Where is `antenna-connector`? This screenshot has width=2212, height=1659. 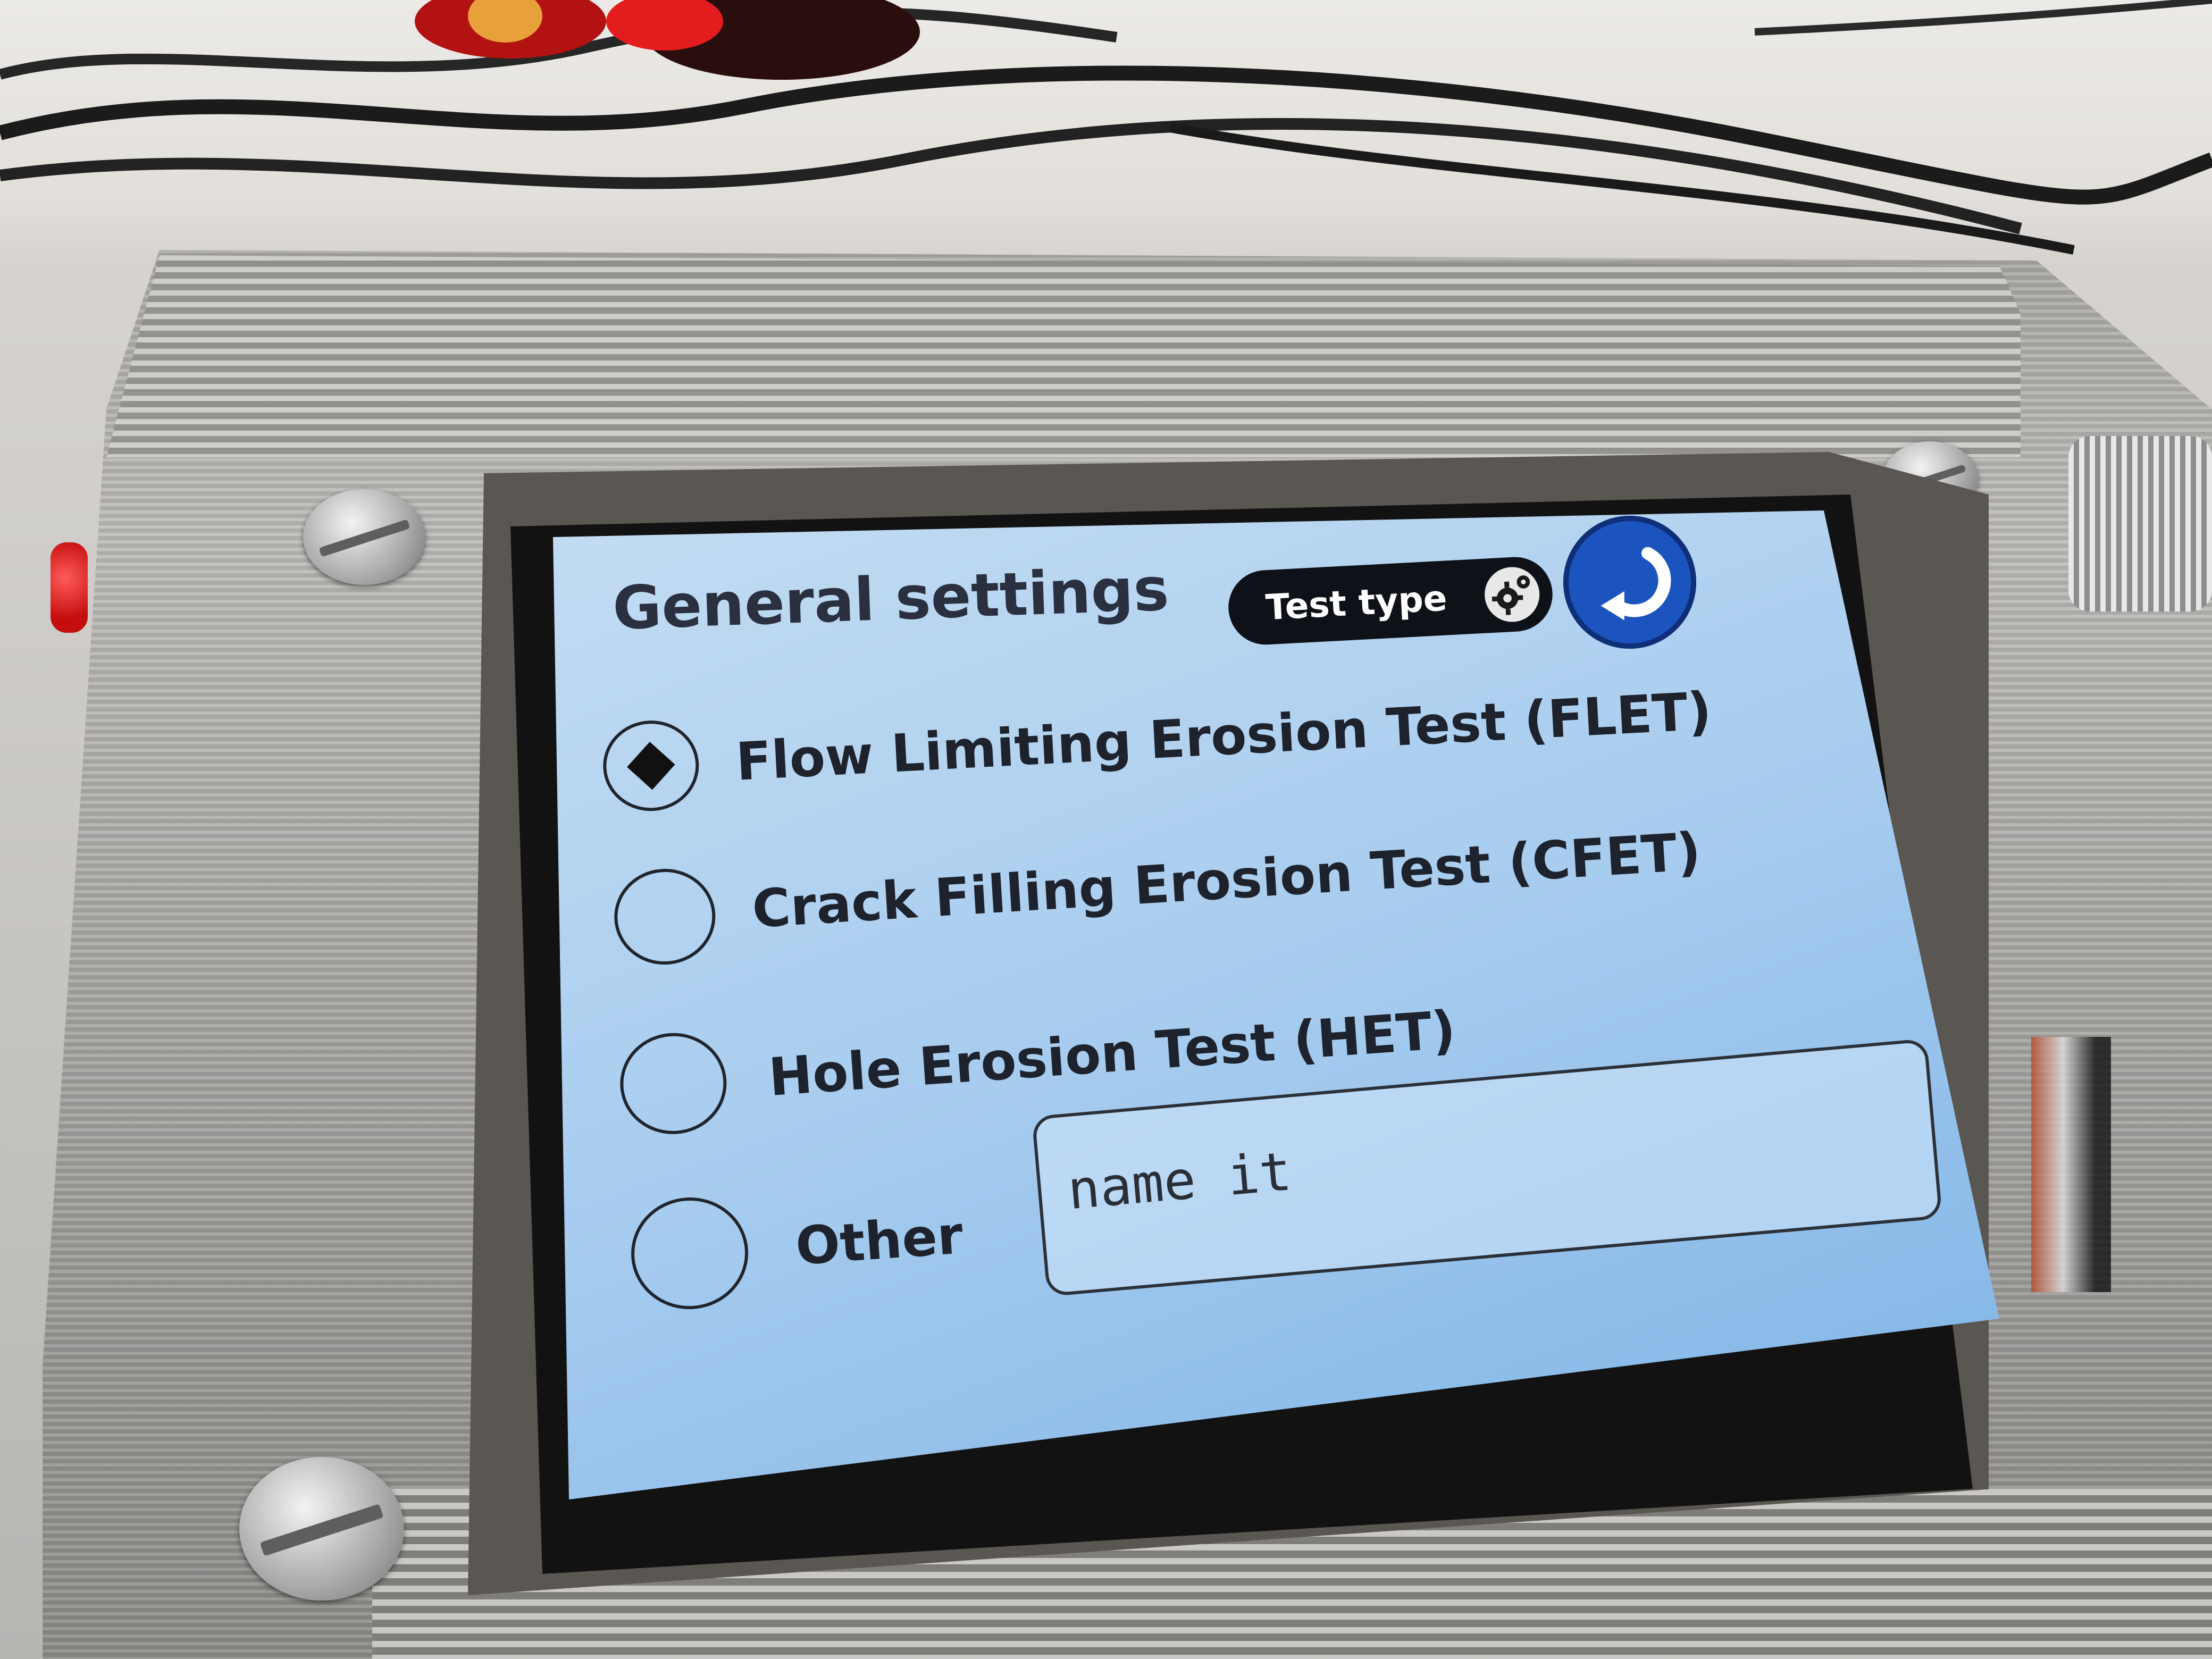
antenna-connector is located at coordinates (2140, 523).